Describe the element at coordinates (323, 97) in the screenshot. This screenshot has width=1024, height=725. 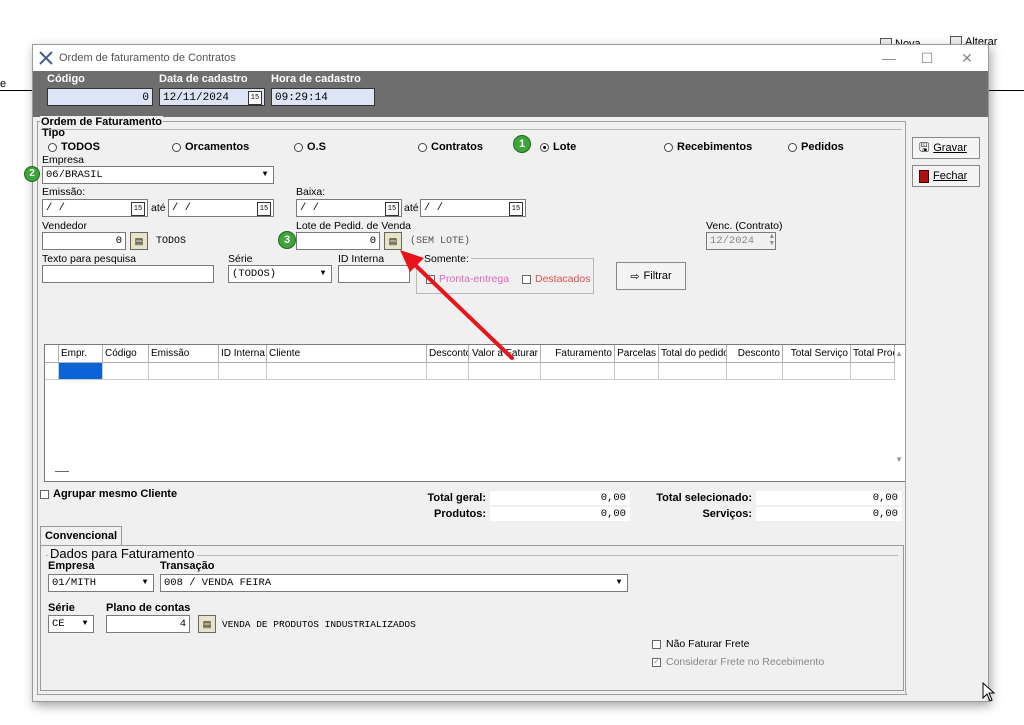
I see `hora-cadastro-field: 09:29:14` at that location.